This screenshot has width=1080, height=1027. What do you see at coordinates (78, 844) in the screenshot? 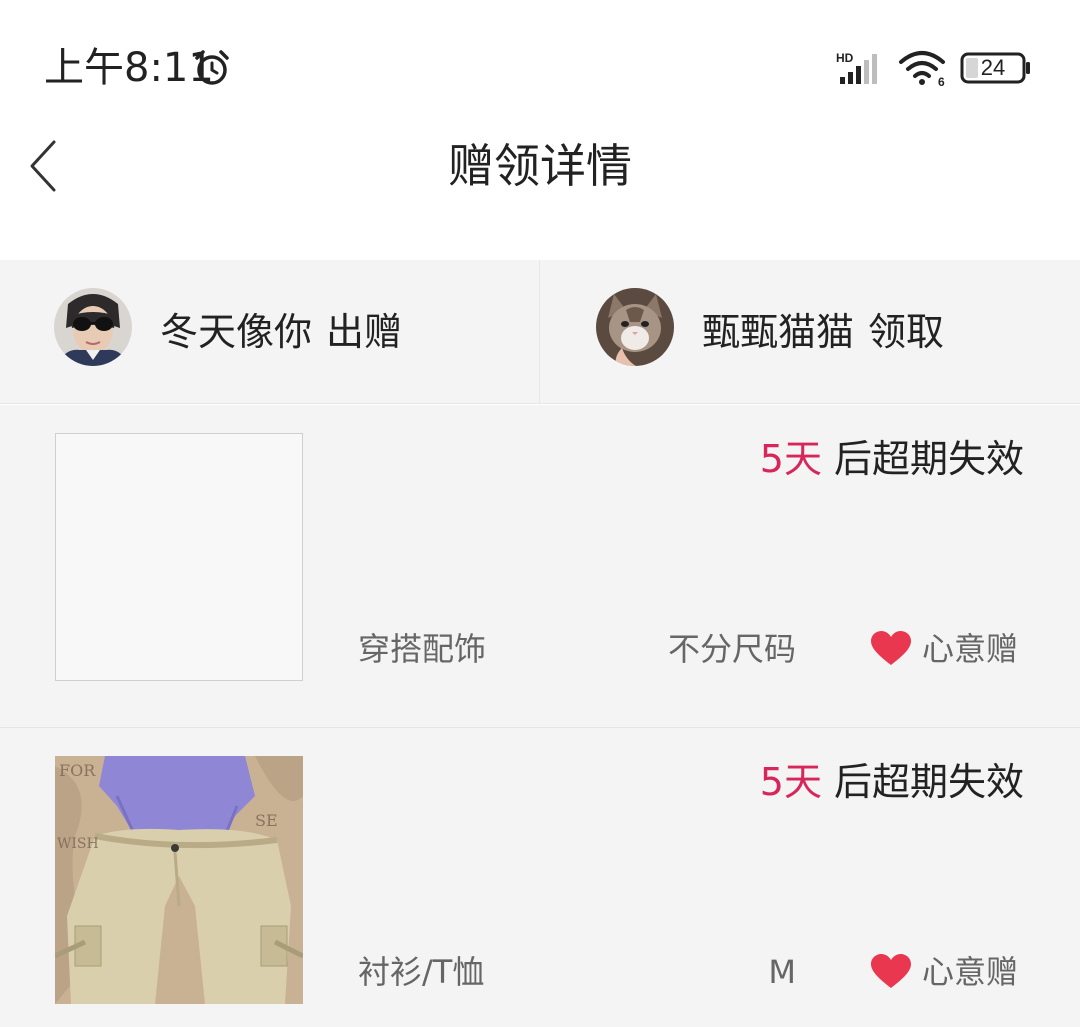
I see `svg-text: WISH` at bounding box center [78, 844].